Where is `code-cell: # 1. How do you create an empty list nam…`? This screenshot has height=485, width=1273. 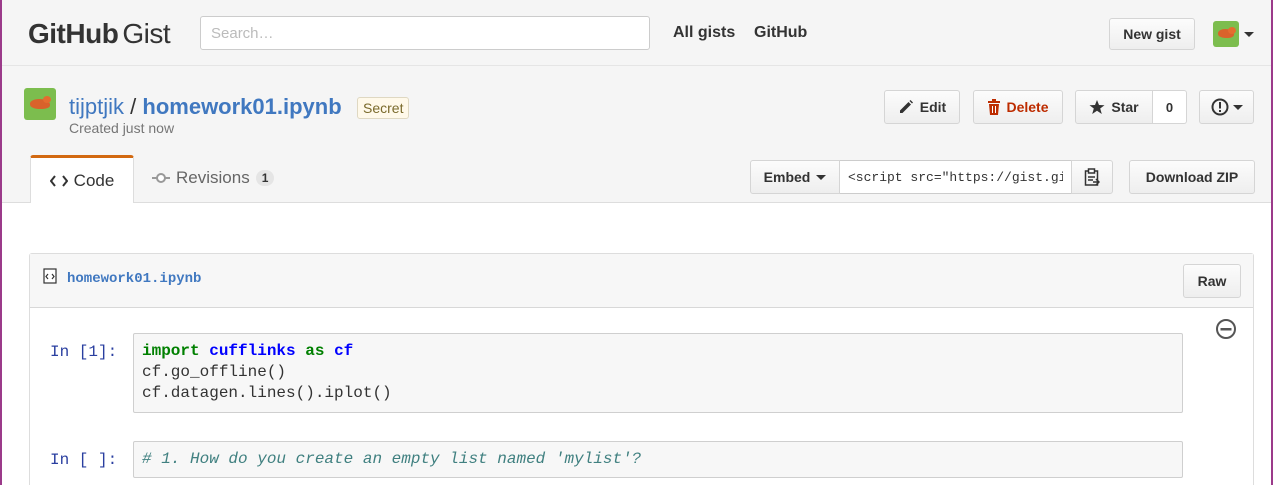
code-cell: # 1. How do you create an empty list nam… is located at coordinates (658, 459).